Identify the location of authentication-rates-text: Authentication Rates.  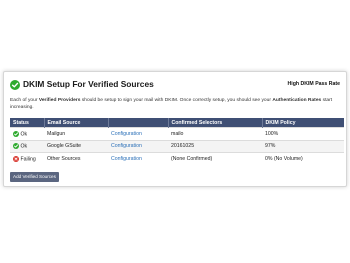
(297, 100).